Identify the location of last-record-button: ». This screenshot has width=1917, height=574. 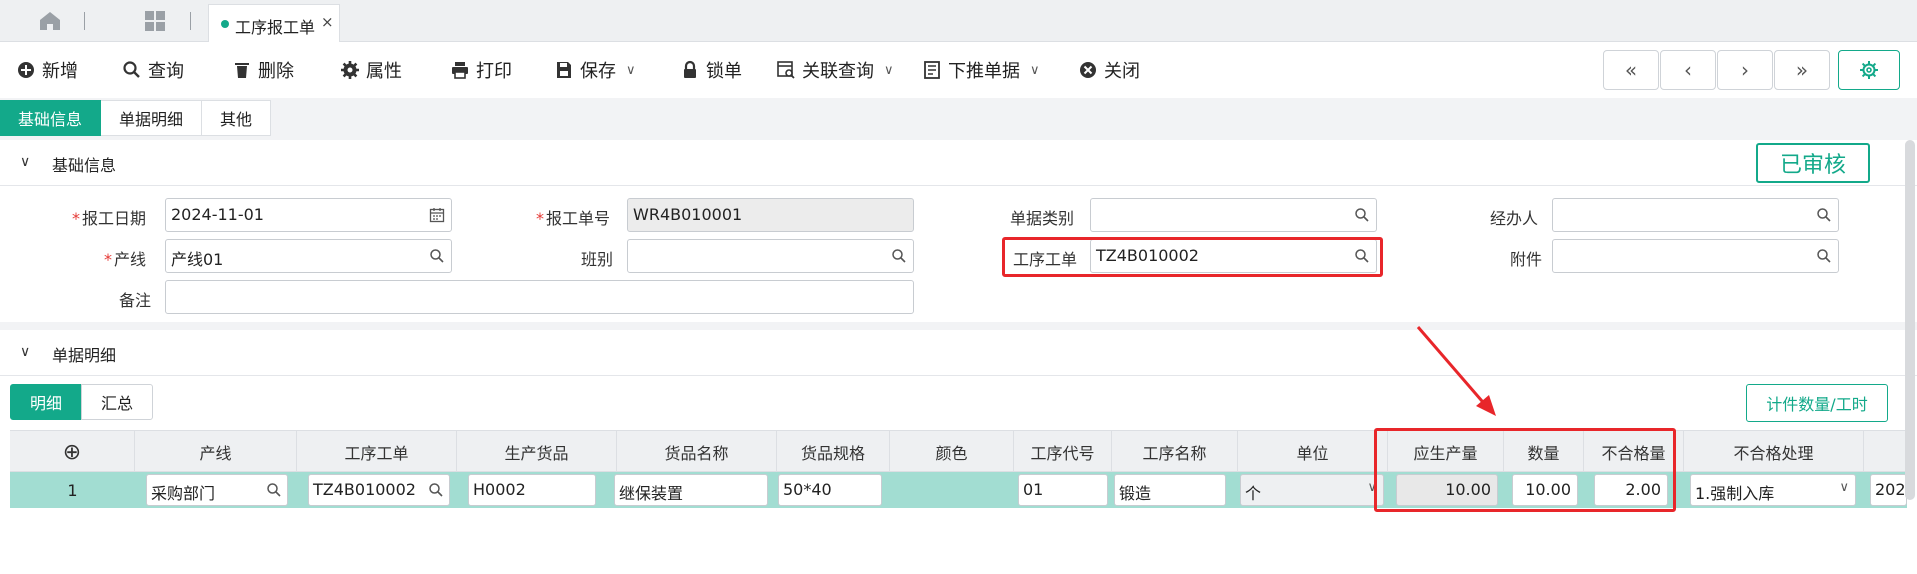
(1802, 70).